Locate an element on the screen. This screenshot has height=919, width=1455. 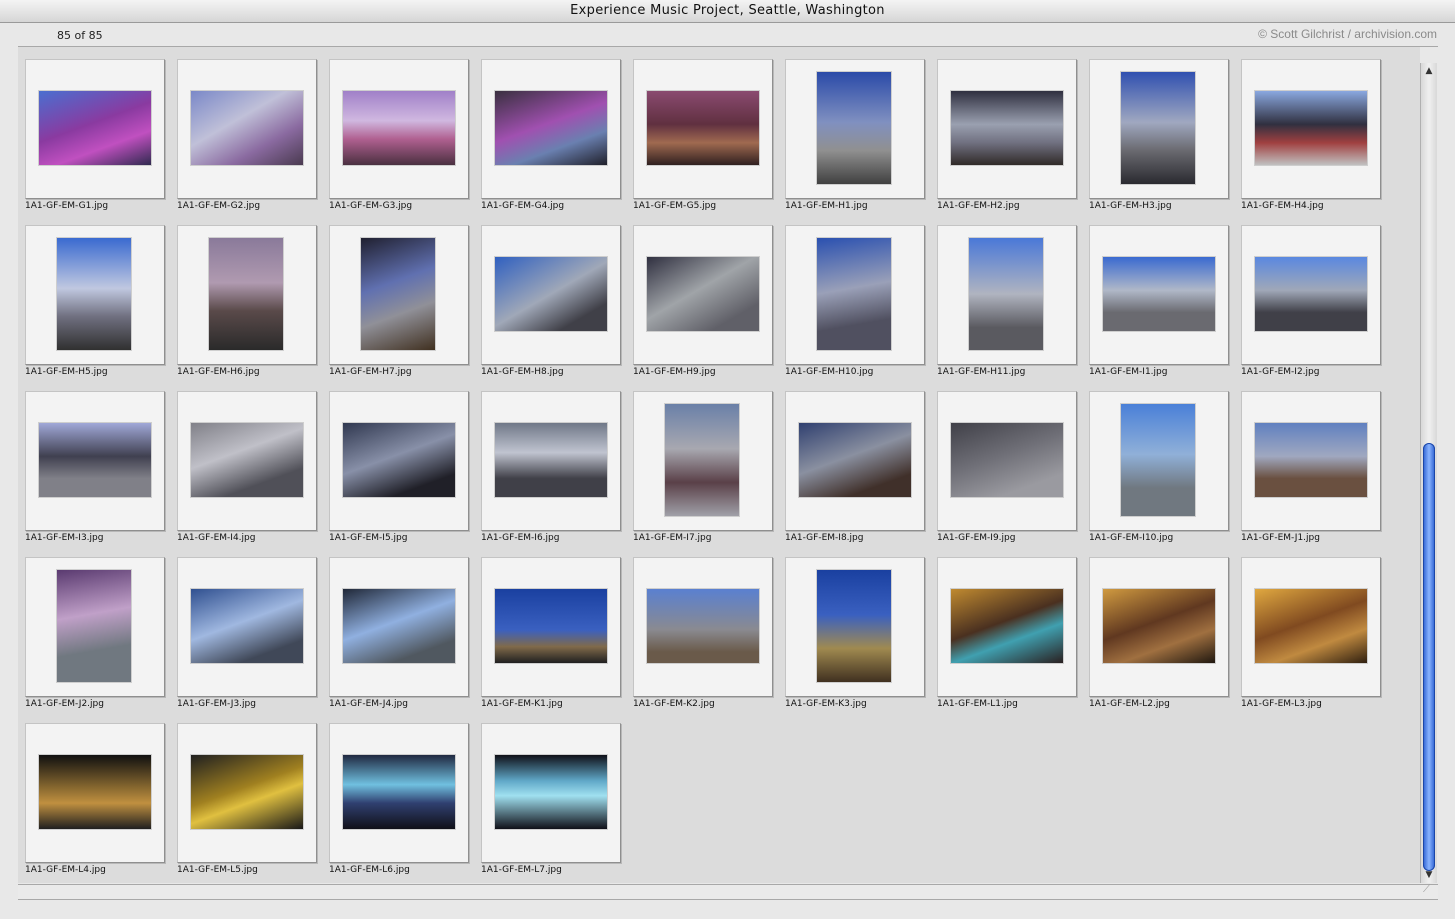
thumbnail-item: 1A1-GF-EM-I9.jpg is located at coordinates (1009, 474).